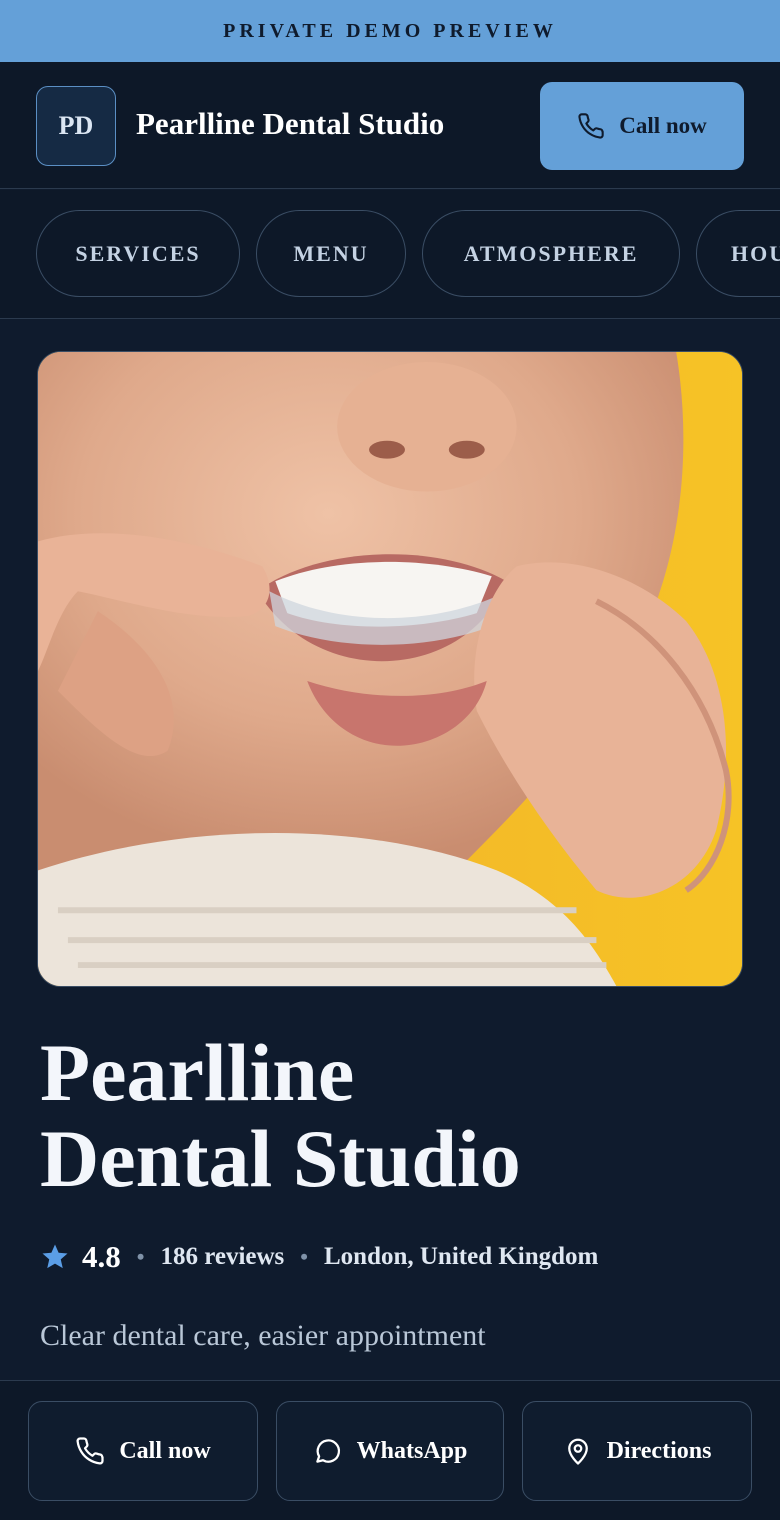 This screenshot has height=1520, width=780. Describe the element at coordinates (101, 1256) in the screenshot. I see `rating-value: 4.8` at that location.